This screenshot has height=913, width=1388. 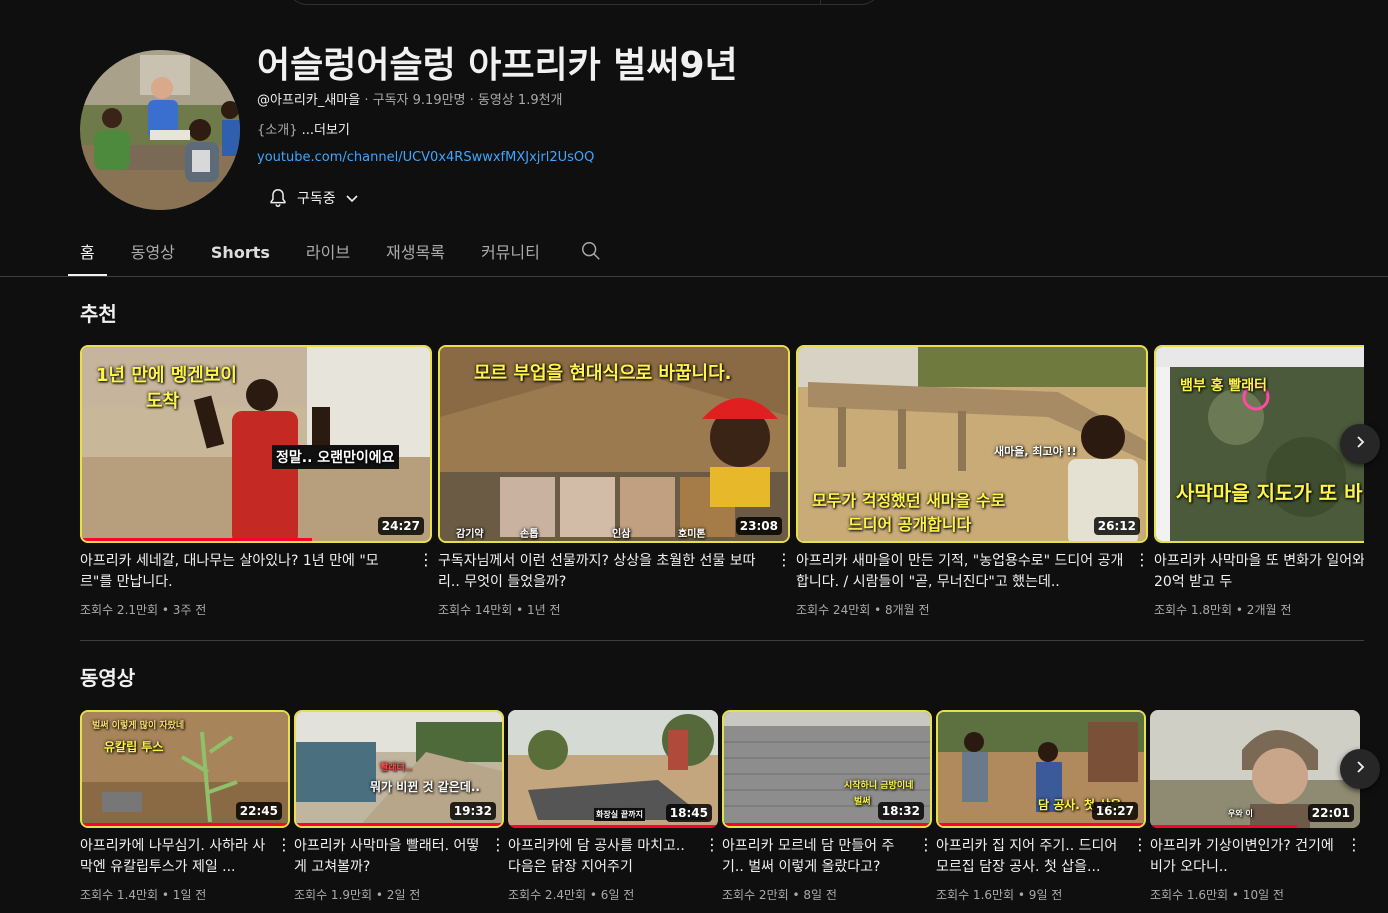 I want to click on channel-avatar, so click(x=160, y=130).